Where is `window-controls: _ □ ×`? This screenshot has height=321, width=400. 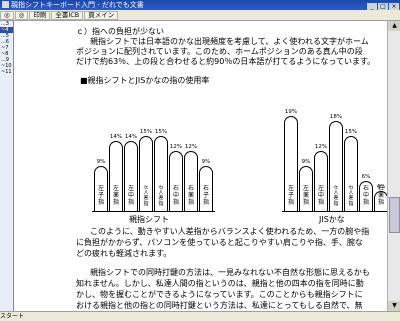
window-controls: _ □ × is located at coordinates (382, 5).